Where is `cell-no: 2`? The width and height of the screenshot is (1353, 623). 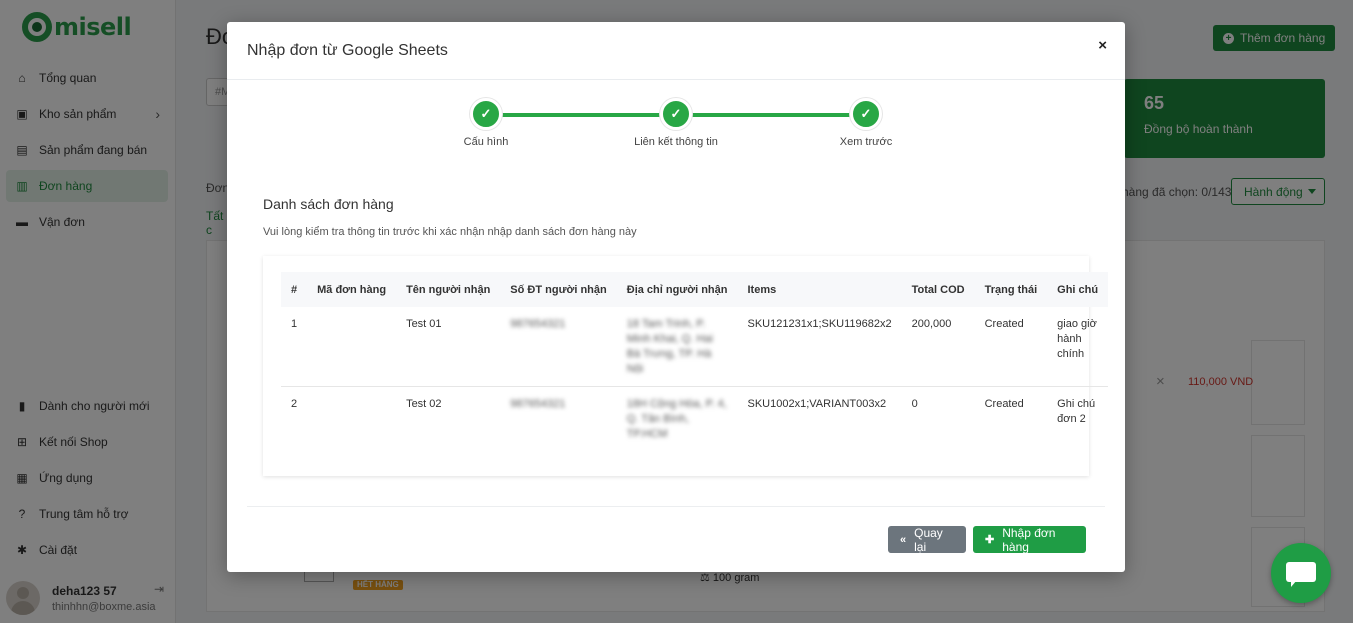
cell-no: 2 is located at coordinates (294, 404).